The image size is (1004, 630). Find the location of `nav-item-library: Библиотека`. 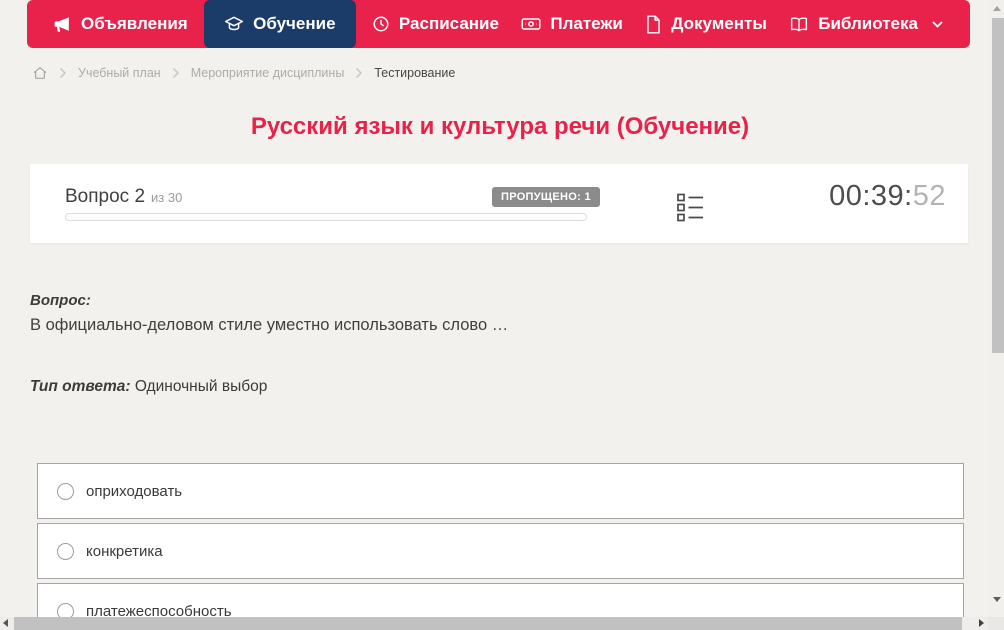

nav-item-library: Библиотека is located at coordinates (866, 24).